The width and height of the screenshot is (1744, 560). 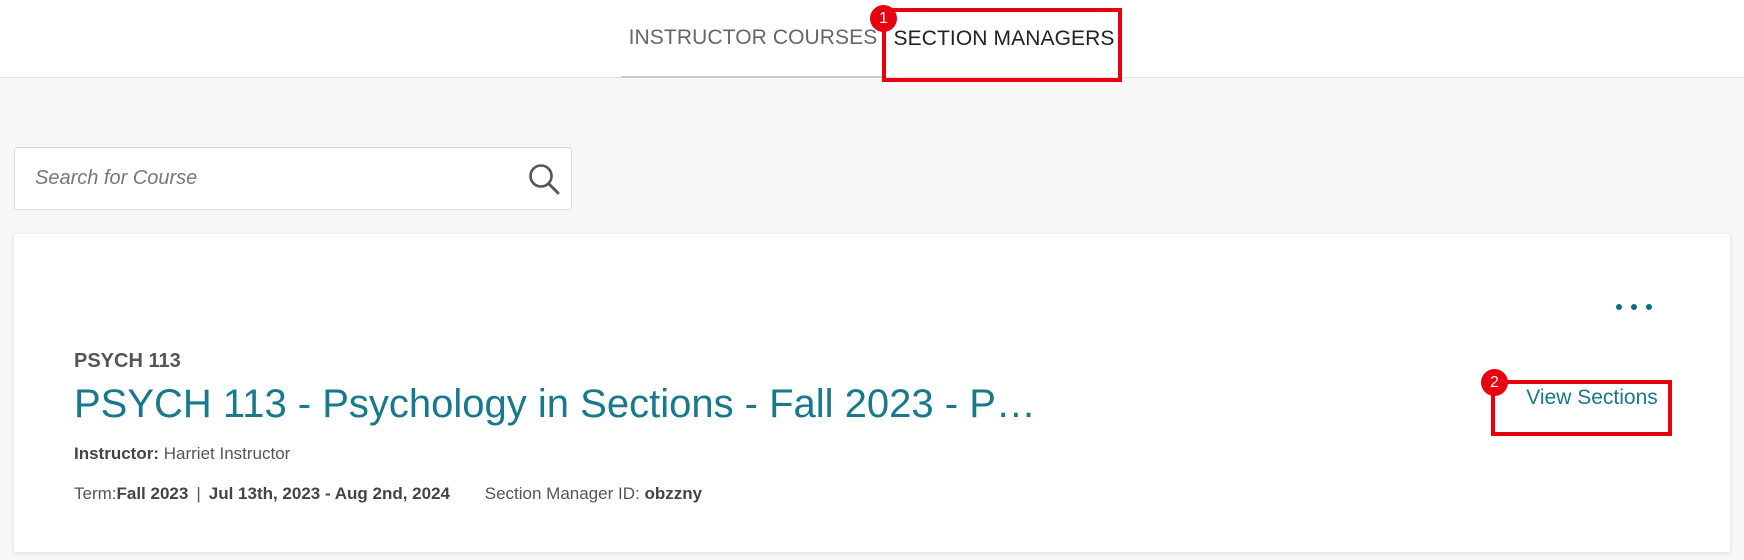 I want to click on instructor-label: Instructor:, so click(x=116, y=453).